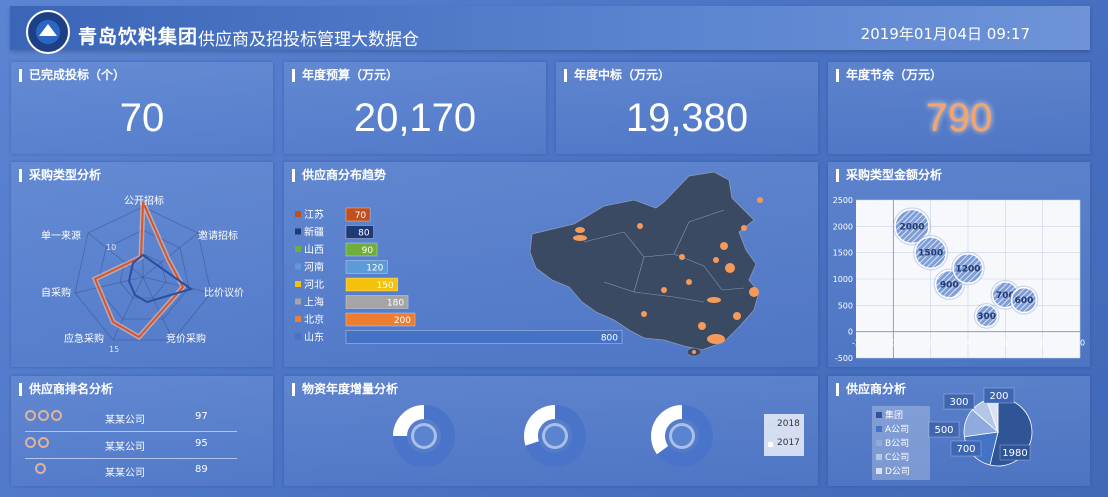 Image resolution: width=1108 pixels, height=497 pixels. I want to click on kpi-card-awarded: 年度中标（万元） 19,380, so click(687, 108).